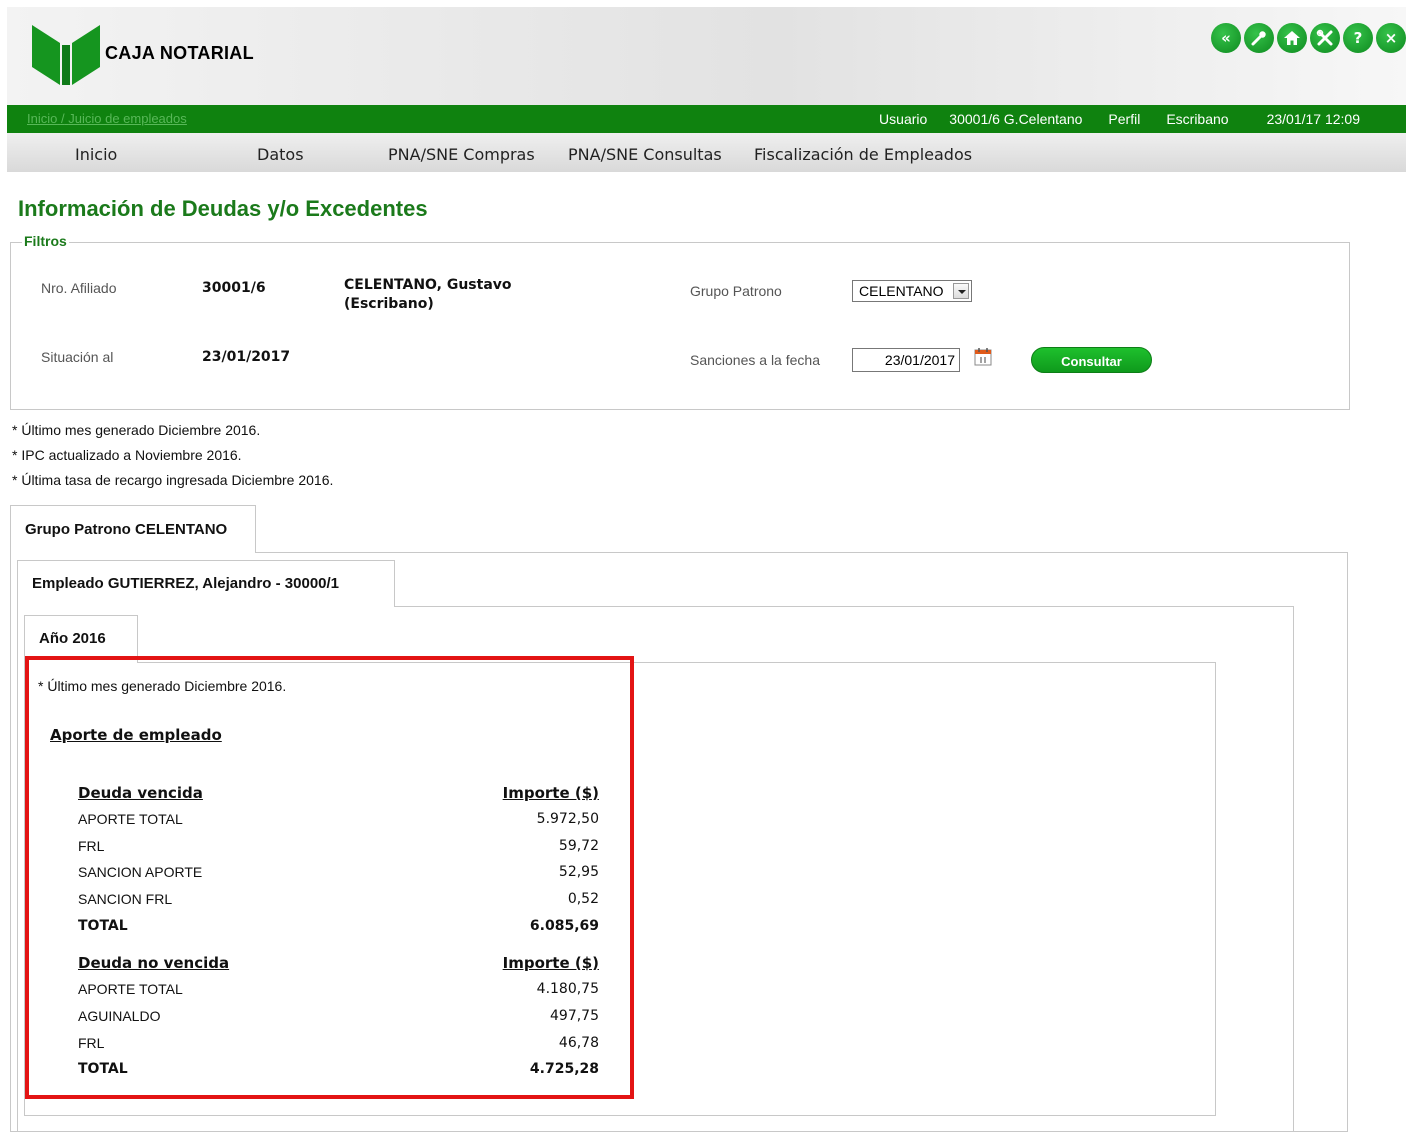  I want to click on menu-item-fiscalizacion: Fiscalización de Empleados, so click(863, 154).